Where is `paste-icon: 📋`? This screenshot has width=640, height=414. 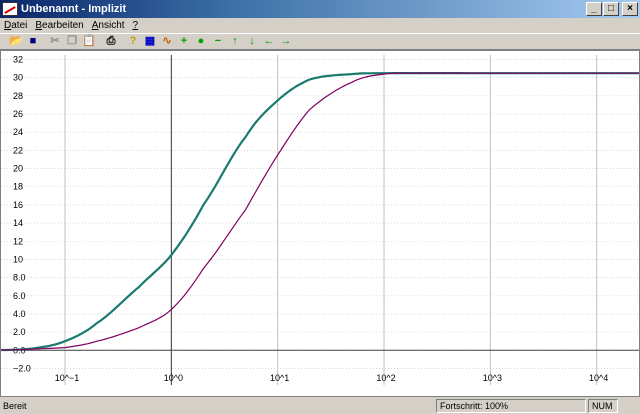
paste-icon: 📋 is located at coordinates (89, 41).